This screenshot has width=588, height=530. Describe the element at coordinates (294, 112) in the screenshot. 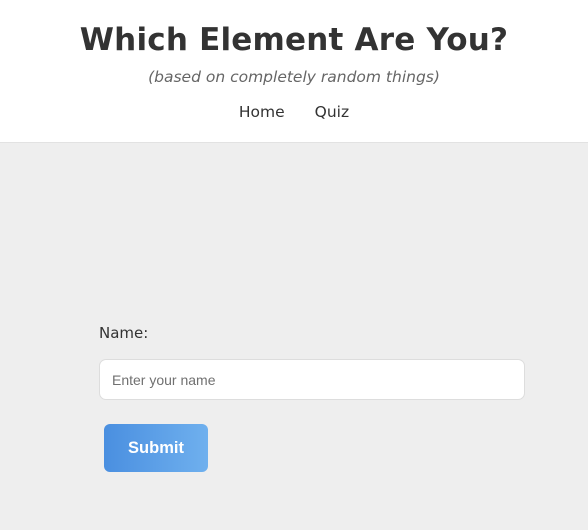

I see `main-nav: Home Quiz` at that location.